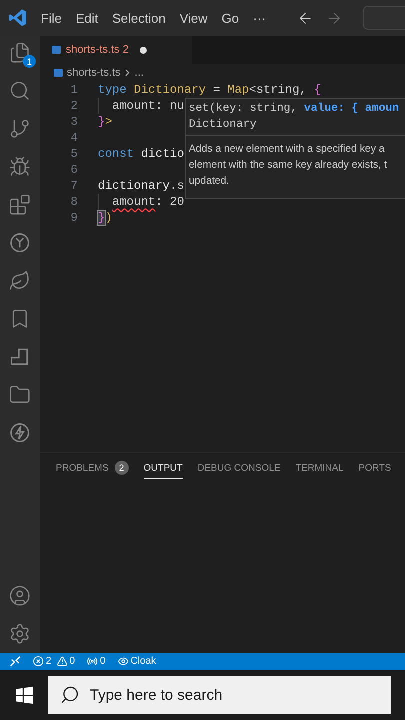  I want to click on panel-tab: OUTPUT, so click(163, 470).